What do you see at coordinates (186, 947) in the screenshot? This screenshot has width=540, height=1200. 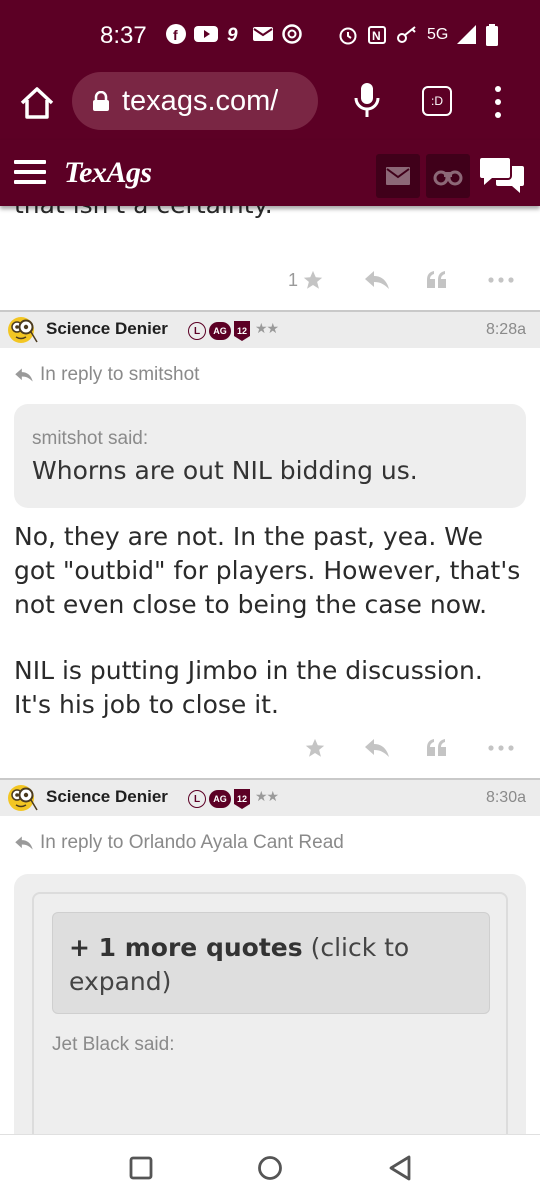 I see `more-quotes-count: + 1 more quotes` at bounding box center [186, 947].